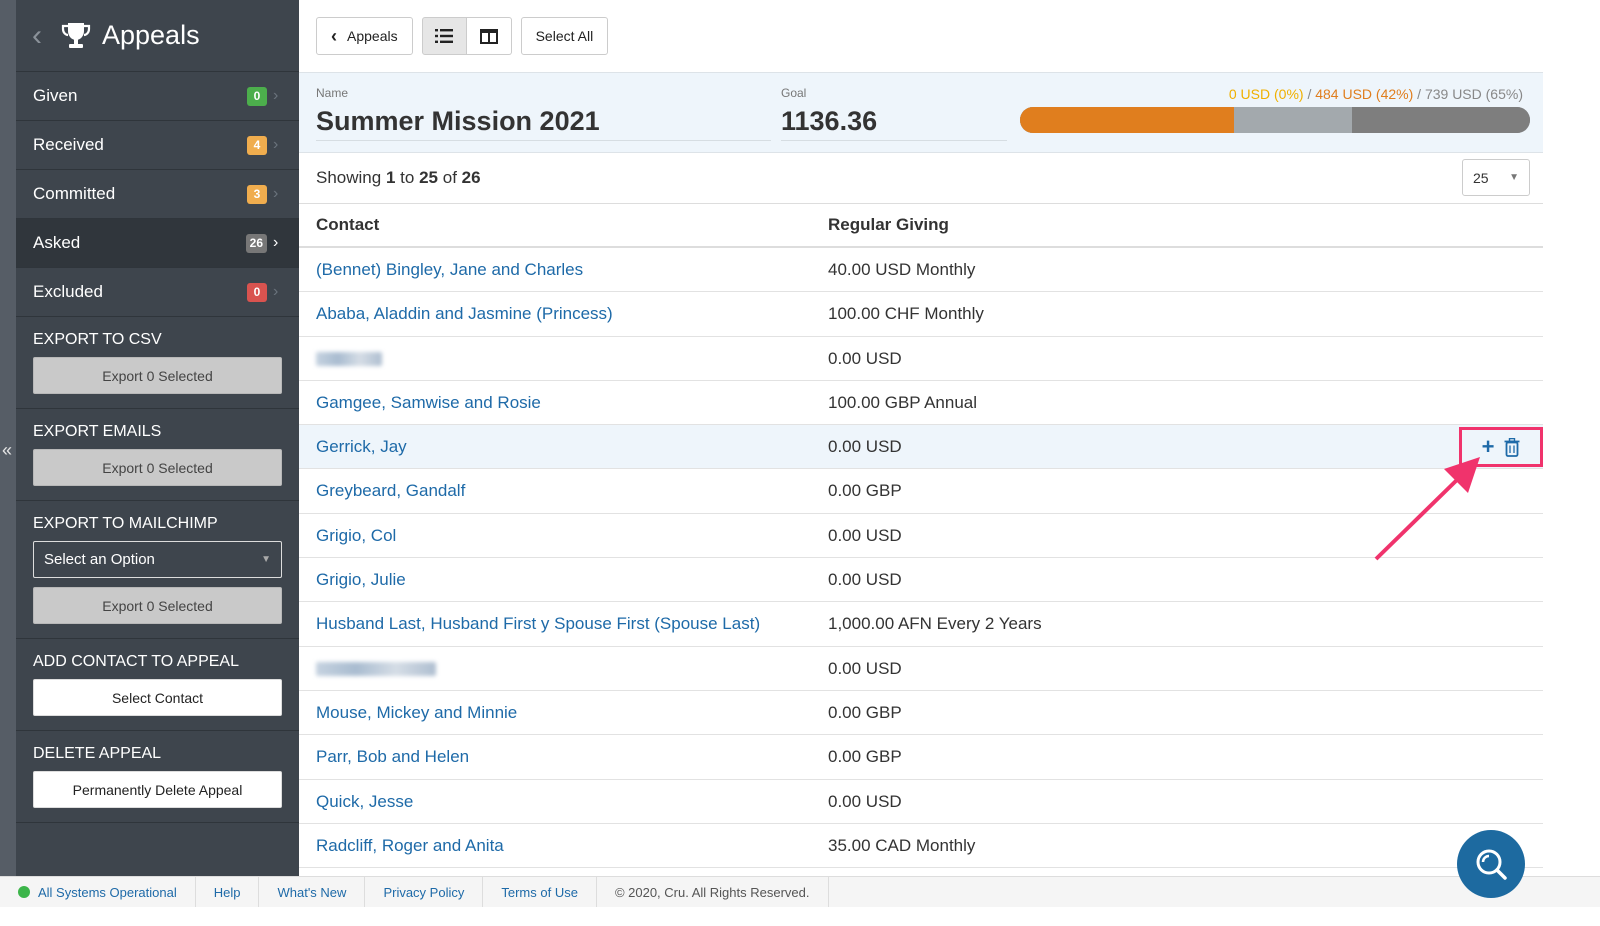 The height and width of the screenshot is (926, 1600). What do you see at coordinates (361, 447) in the screenshot?
I see `contact-link: Gerrick, Jay` at bounding box center [361, 447].